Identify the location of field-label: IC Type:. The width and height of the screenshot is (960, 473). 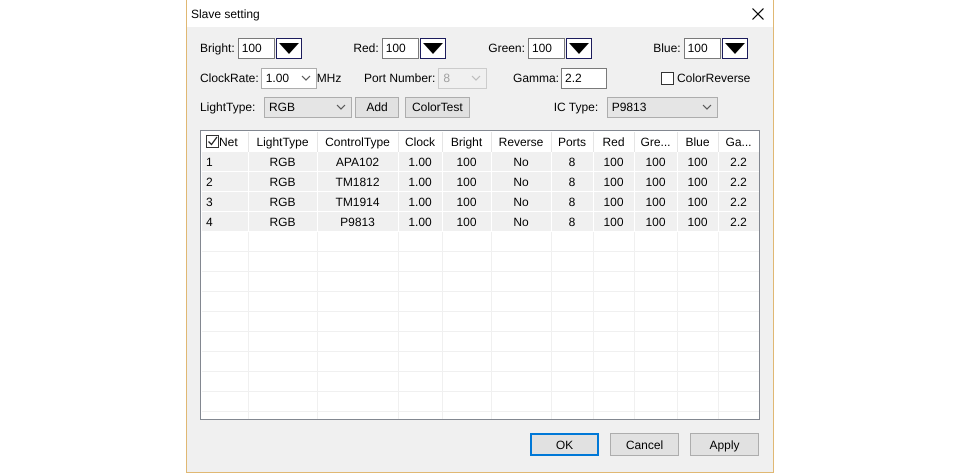
(577, 107).